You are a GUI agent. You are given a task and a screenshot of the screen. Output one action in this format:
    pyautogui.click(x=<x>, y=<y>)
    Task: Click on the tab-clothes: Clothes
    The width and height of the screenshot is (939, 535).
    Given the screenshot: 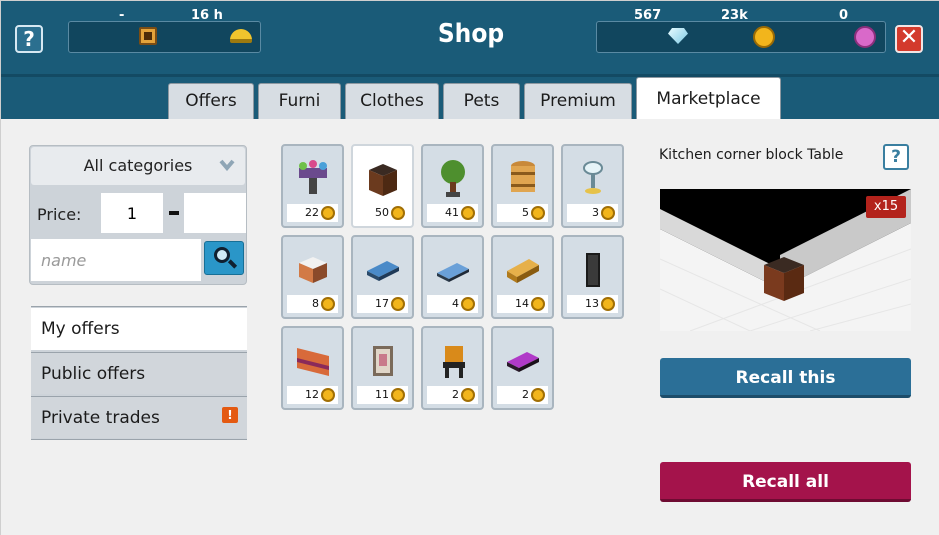 What is the action you would take?
    pyautogui.click(x=392, y=101)
    